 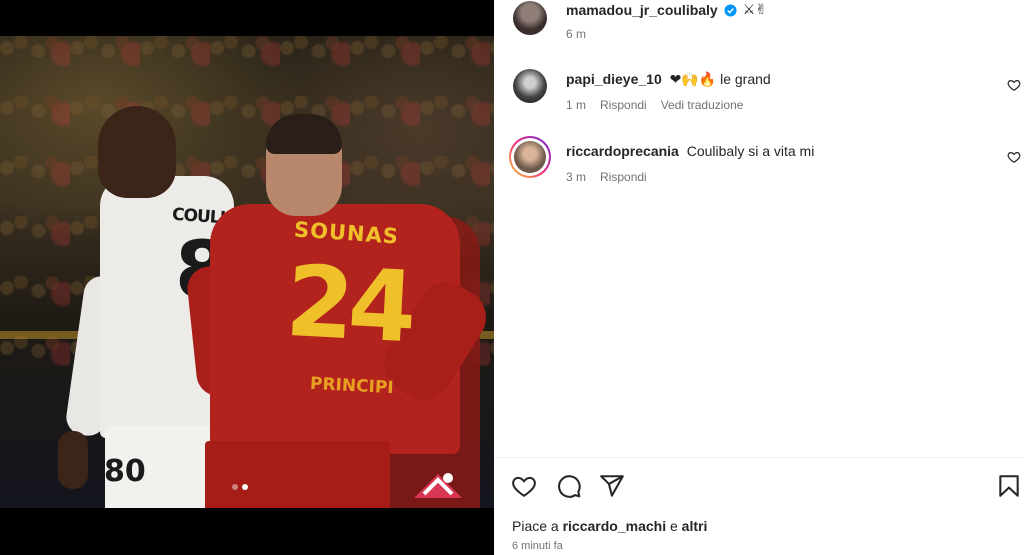 I want to click on comment-text: le grand, so click(x=745, y=79).